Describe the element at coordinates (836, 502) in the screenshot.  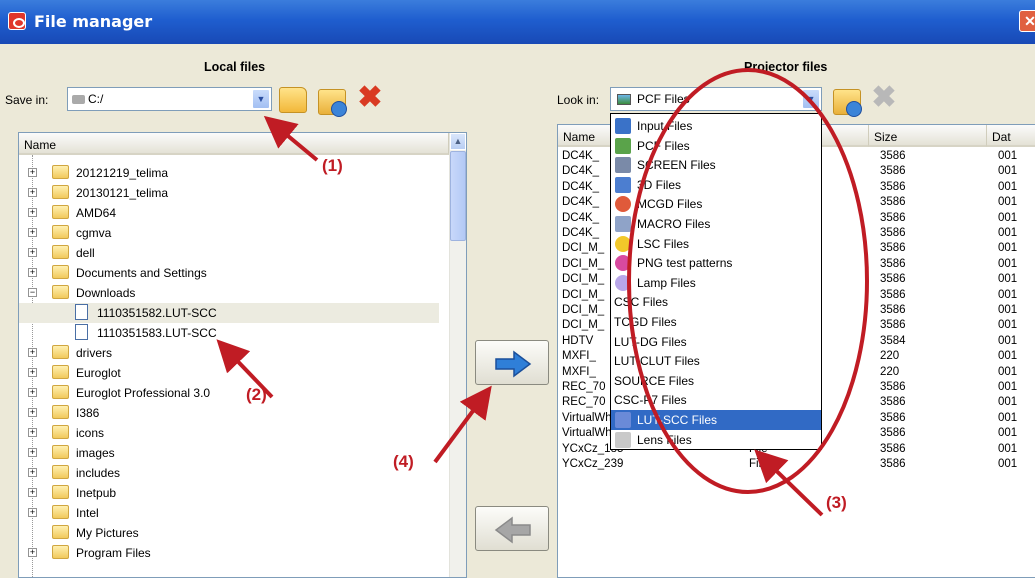
I see `annotation-label-3: (3)` at that location.